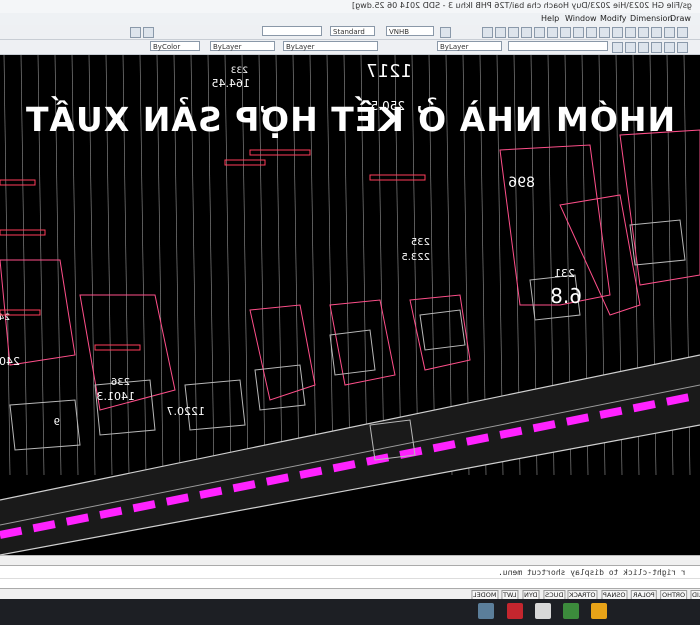 The image size is (700, 625). What do you see at coordinates (57, 422) in the screenshot?
I see `parcel-label: 9` at bounding box center [57, 422].